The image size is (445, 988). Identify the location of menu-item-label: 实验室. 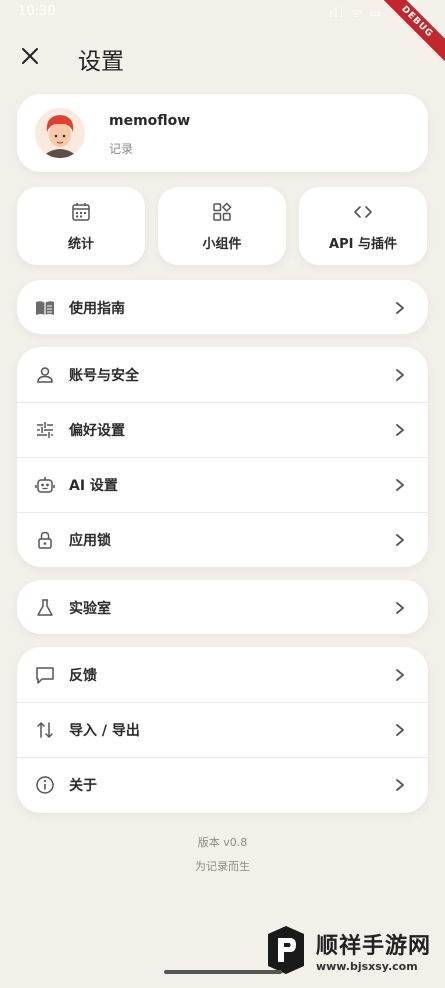
(90, 608).